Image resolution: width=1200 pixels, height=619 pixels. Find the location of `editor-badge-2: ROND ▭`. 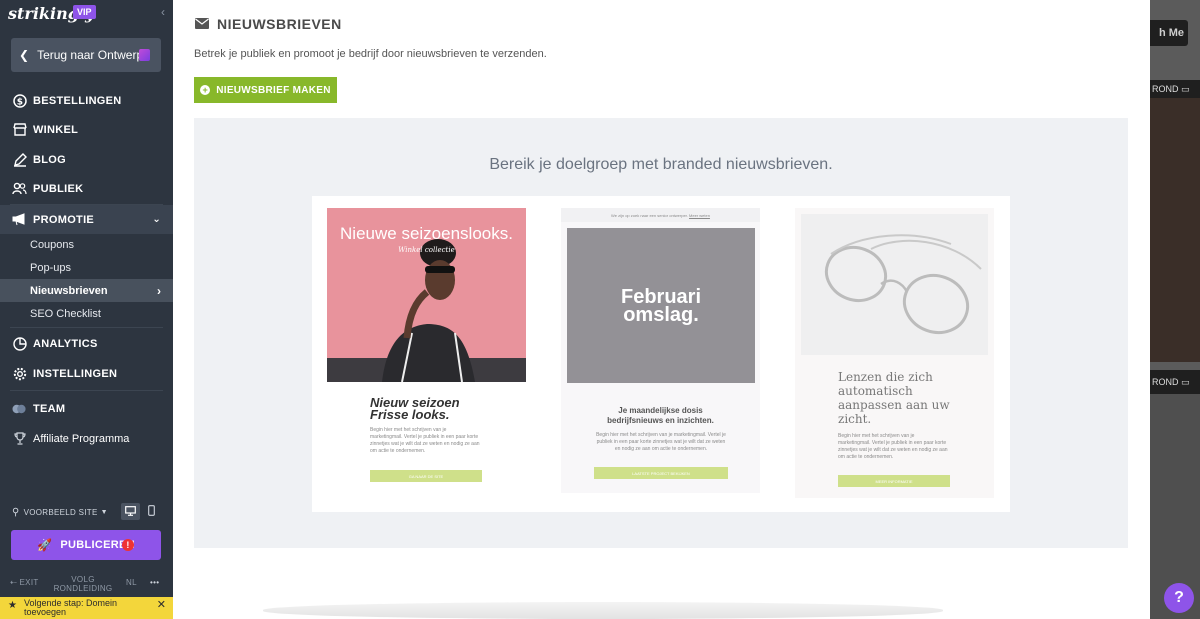

editor-badge-2: ROND ▭ is located at coordinates (1175, 382).